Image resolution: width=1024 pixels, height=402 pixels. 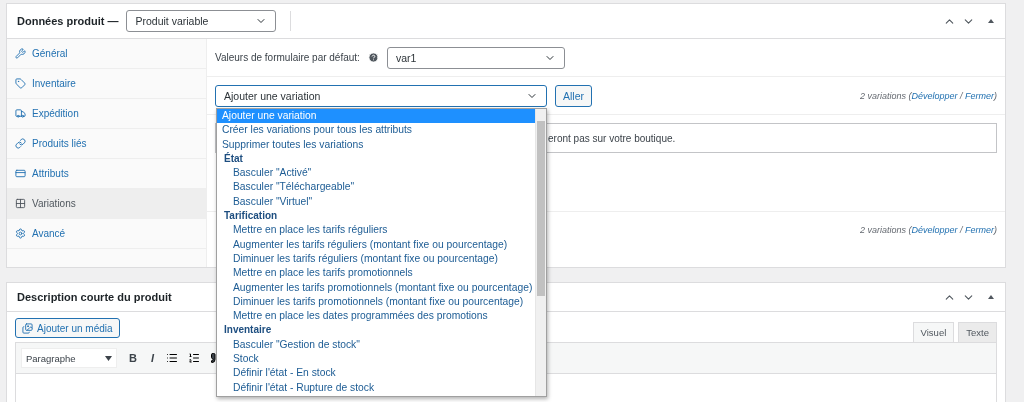 I want to click on variation-action-select: Ajouter une variation, so click(x=381, y=95).